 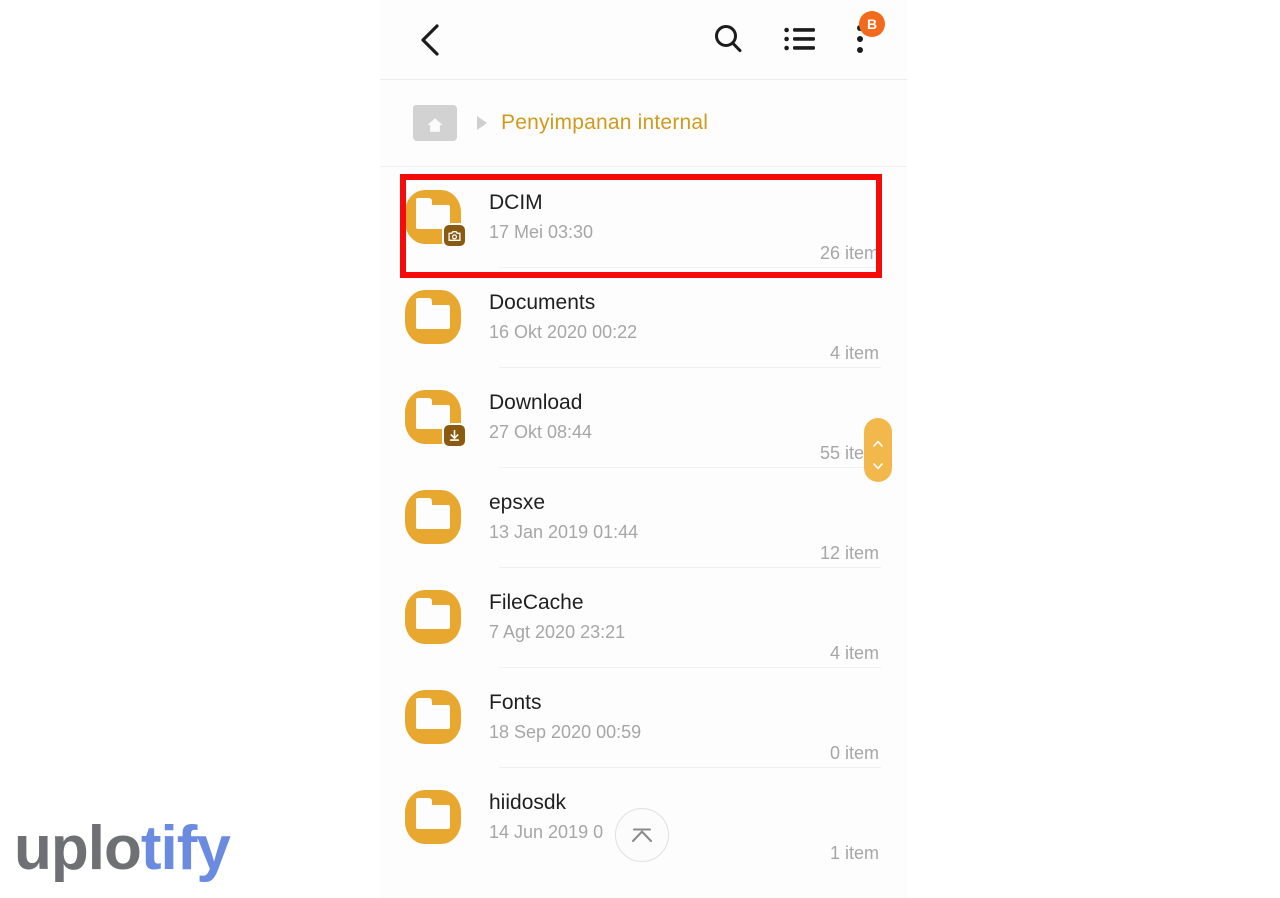 I want to click on list-item-date: 13 Jan 2019 01:44, so click(x=564, y=532).